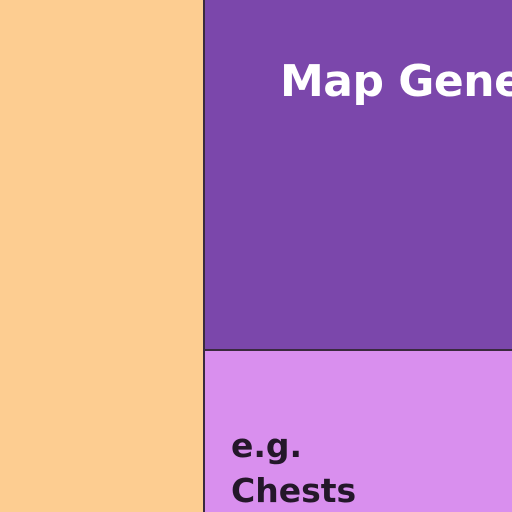  What do you see at coordinates (294, 490) in the screenshot?
I see `example-item-chests: Chests` at bounding box center [294, 490].